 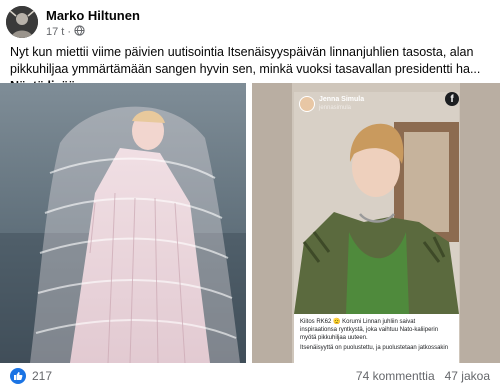 I want to click on engagement-stats: 74 kommenttia 47 jakoa, so click(x=423, y=376).